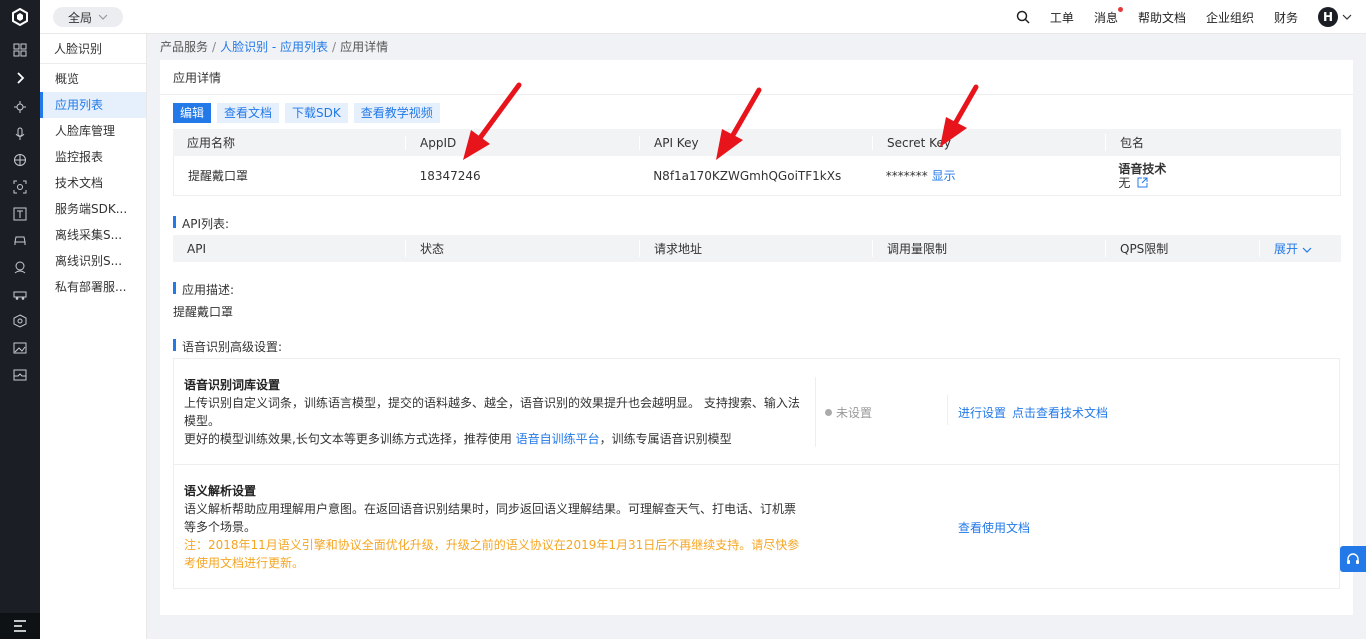 This screenshot has width=1366, height=639. What do you see at coordinates (944, 176) in the screenshot?
I see `show-secret-link: 显示` at bounding box center [944, 176].